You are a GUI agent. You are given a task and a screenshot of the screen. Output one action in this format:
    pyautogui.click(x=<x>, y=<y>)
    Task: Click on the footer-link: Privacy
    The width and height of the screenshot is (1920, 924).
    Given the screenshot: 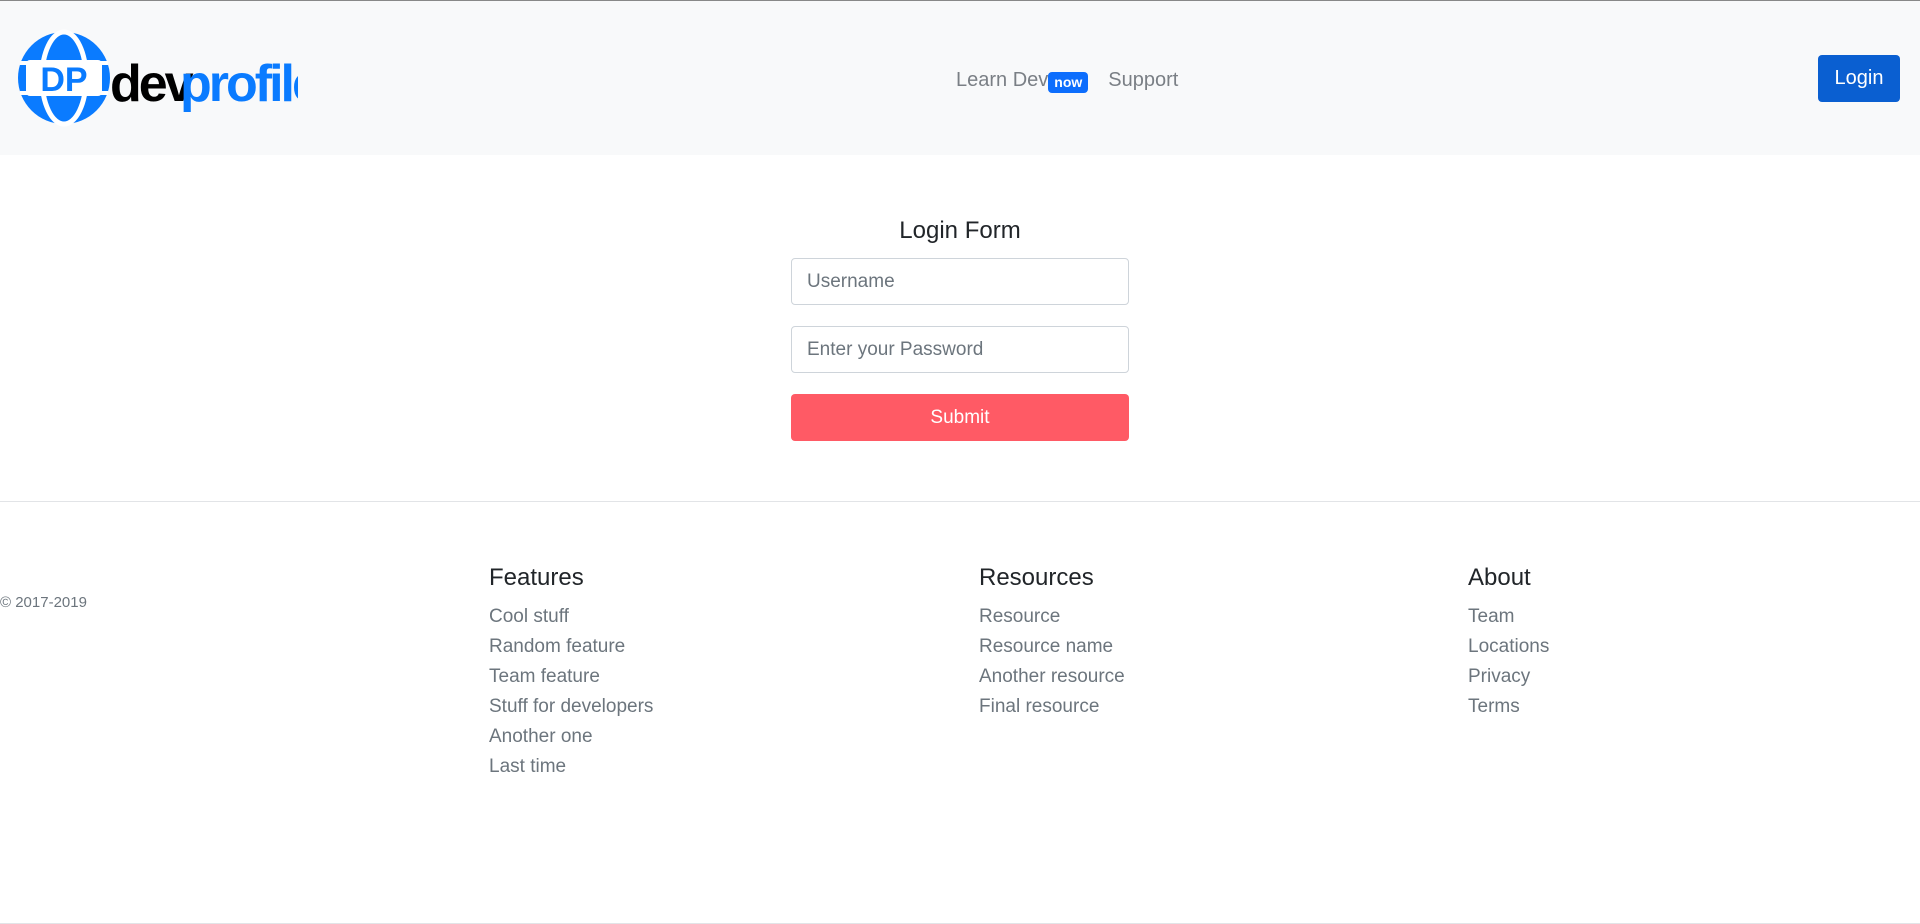 What is the action you would take?
    pyautogui.click(x=1648, y=677)
    